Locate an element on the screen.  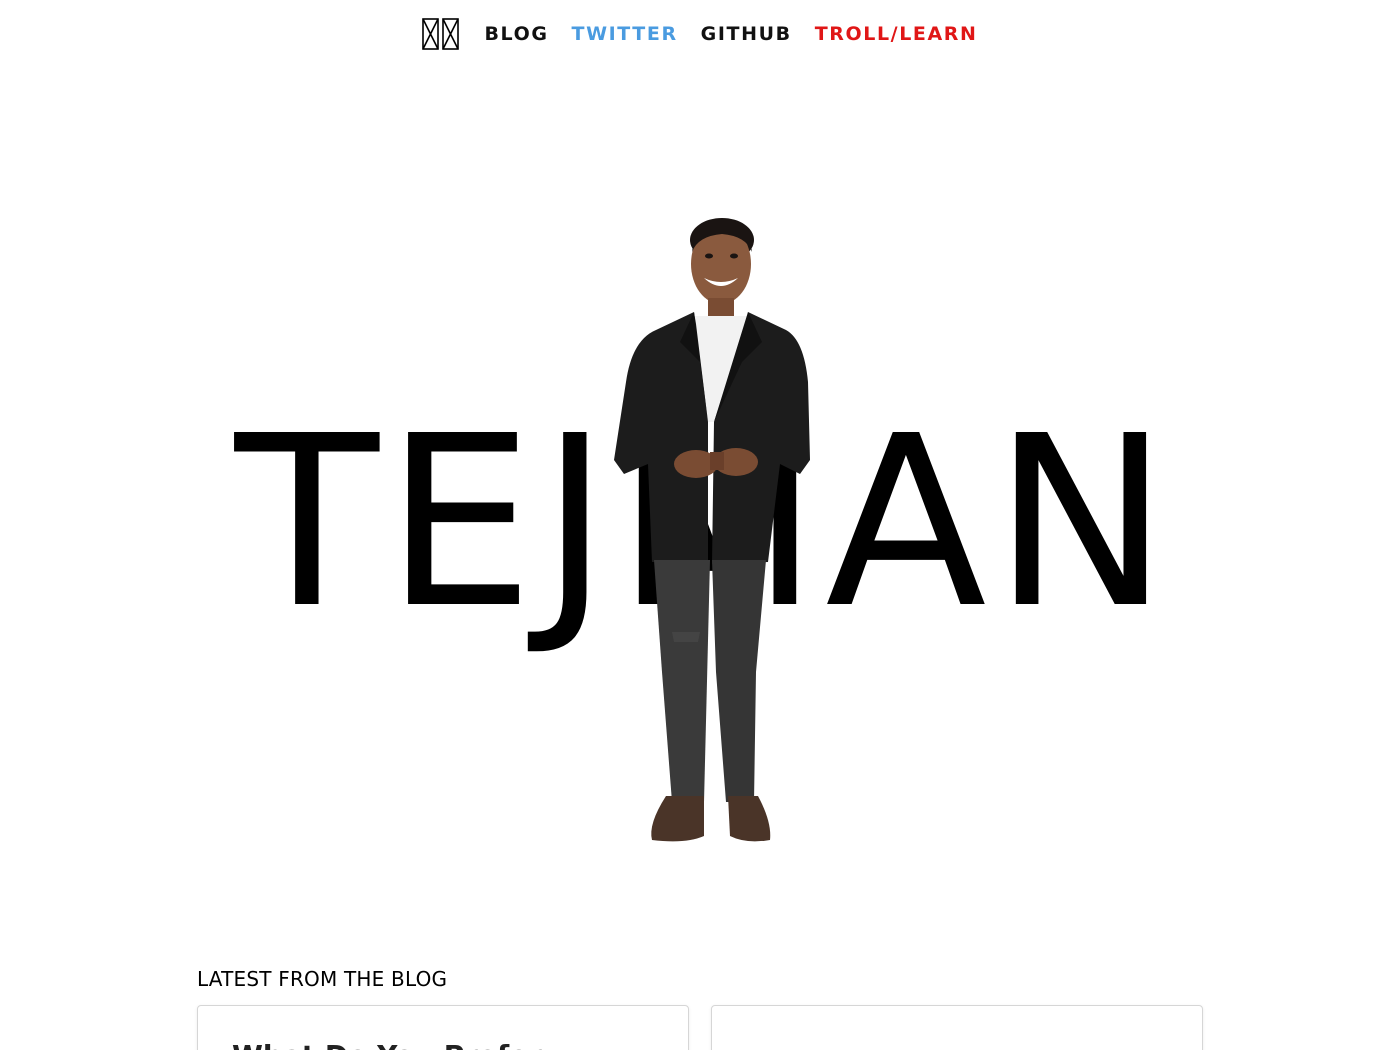
blog-card-title: What Do You Prefer is located at coordinates (387, 1044).